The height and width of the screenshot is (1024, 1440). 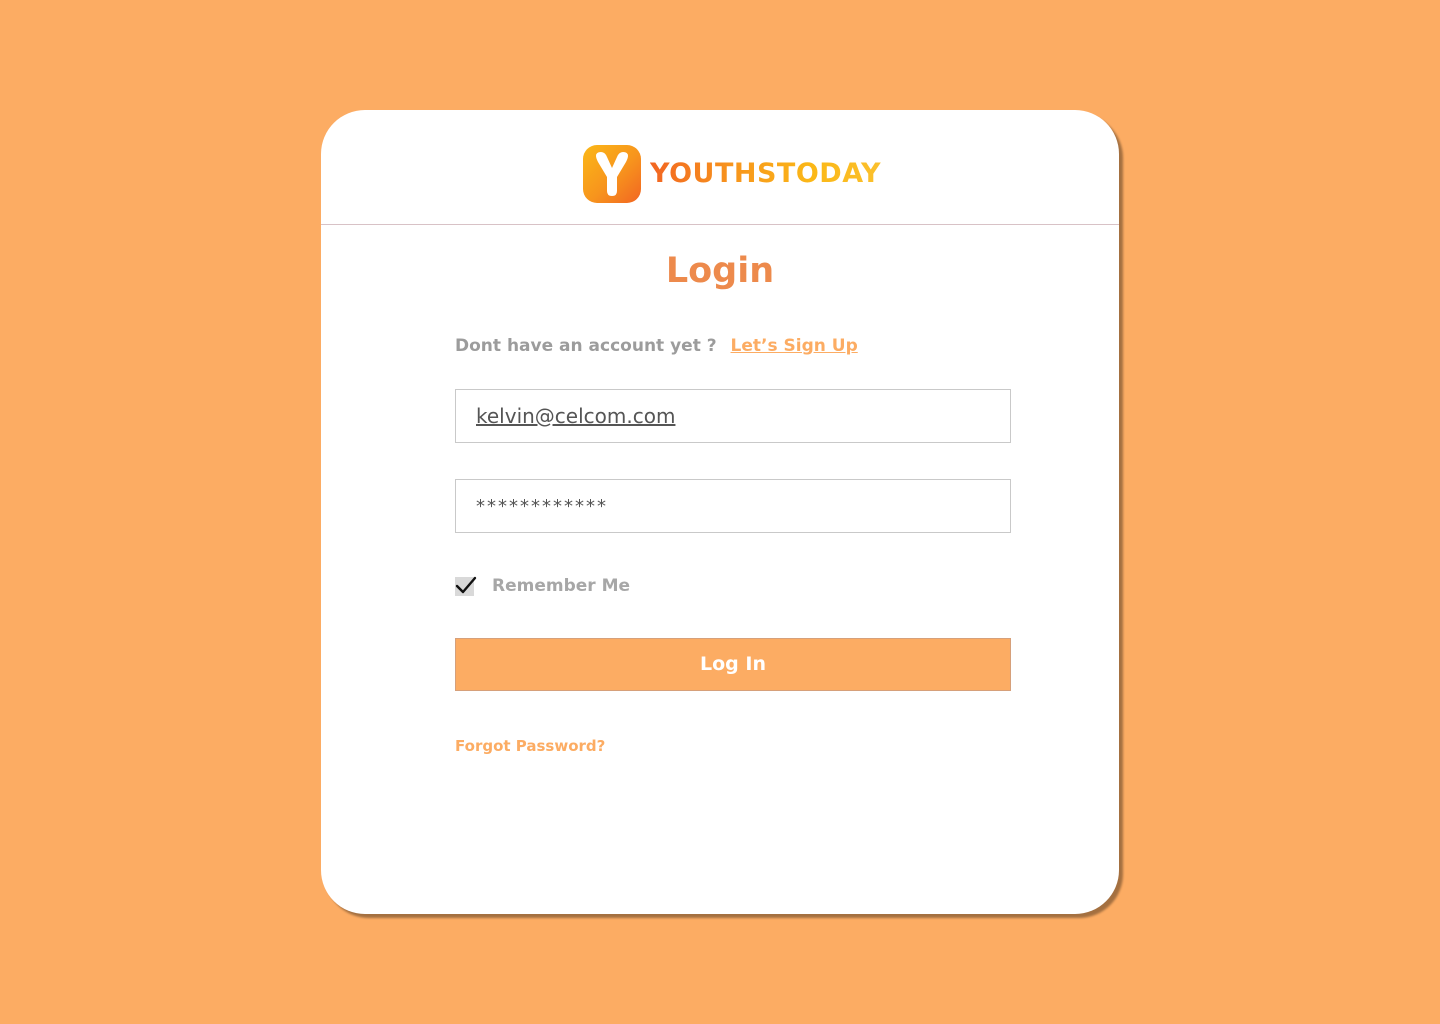 What do you see at coordinates (733, 664) in the screenshot?
I see `login-button: Log In` at bounding box center [733, 664].